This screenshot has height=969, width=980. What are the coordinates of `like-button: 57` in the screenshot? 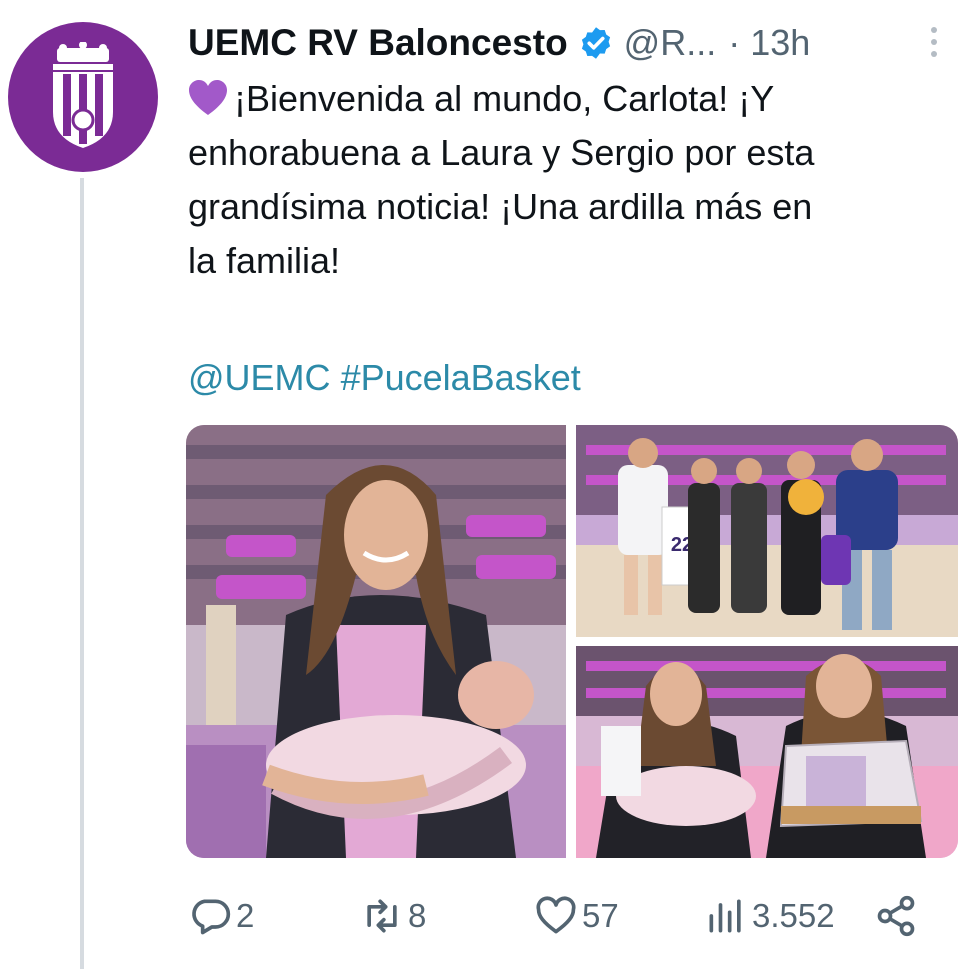 It's located at (576, 916).